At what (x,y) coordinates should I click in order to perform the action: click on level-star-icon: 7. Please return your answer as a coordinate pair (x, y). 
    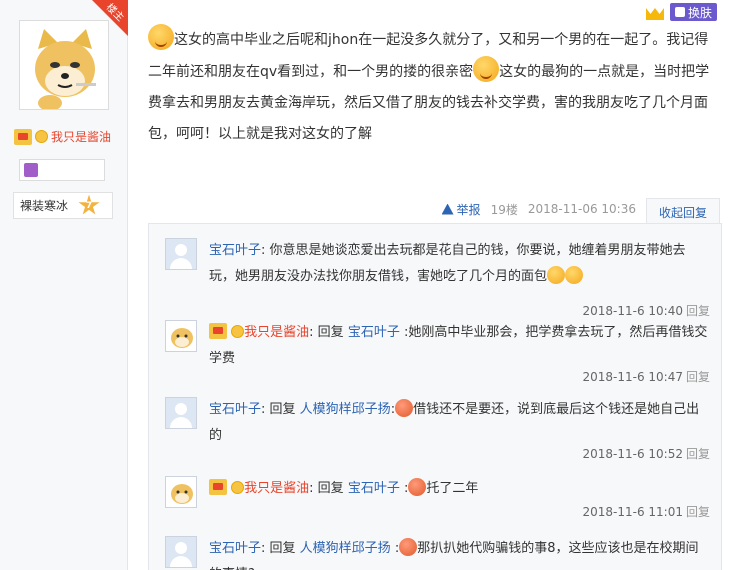
    Looking at the image, I should click on (89, 204).